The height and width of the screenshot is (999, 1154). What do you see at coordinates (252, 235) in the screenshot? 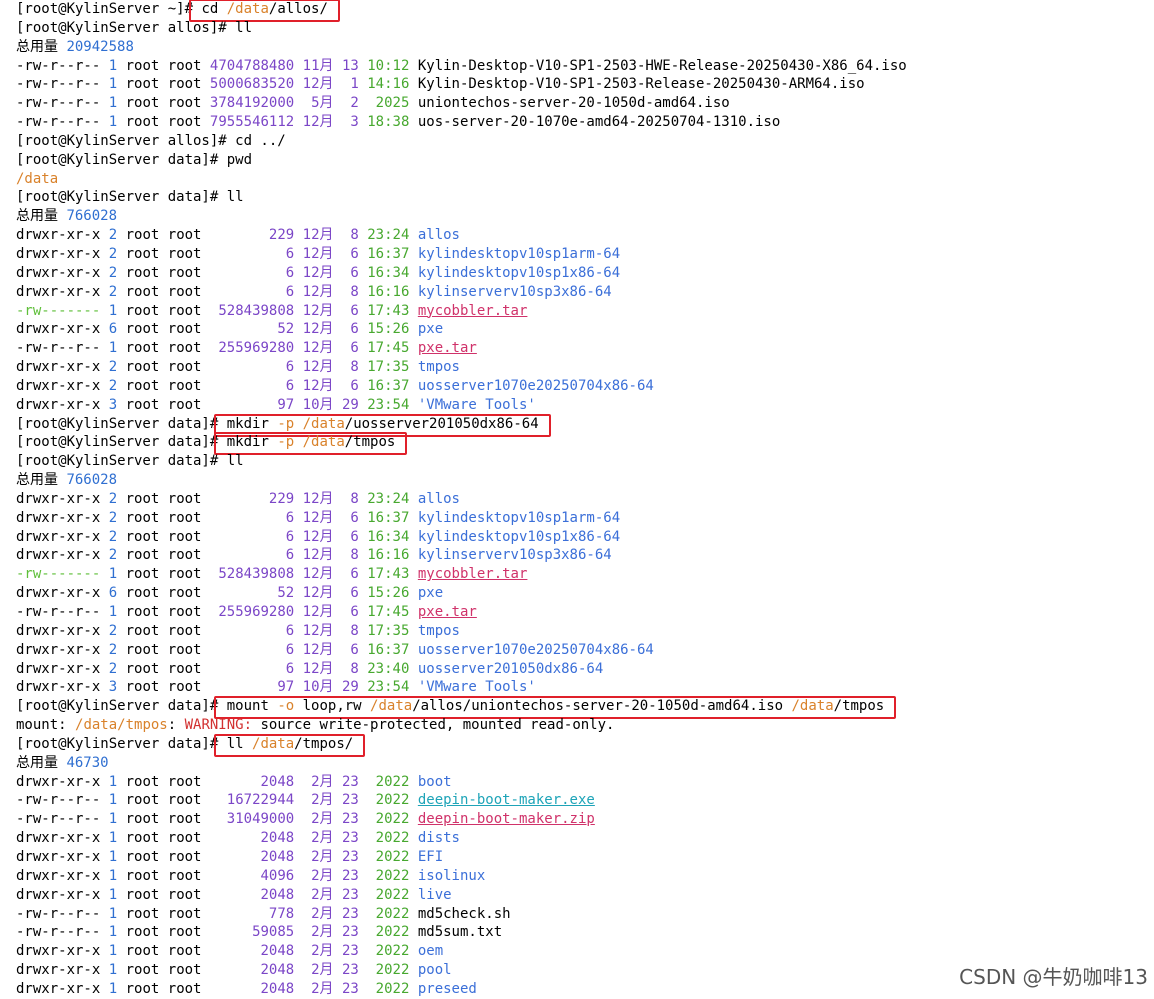
I see `file-size: 229` at bounding box center [252, 235].